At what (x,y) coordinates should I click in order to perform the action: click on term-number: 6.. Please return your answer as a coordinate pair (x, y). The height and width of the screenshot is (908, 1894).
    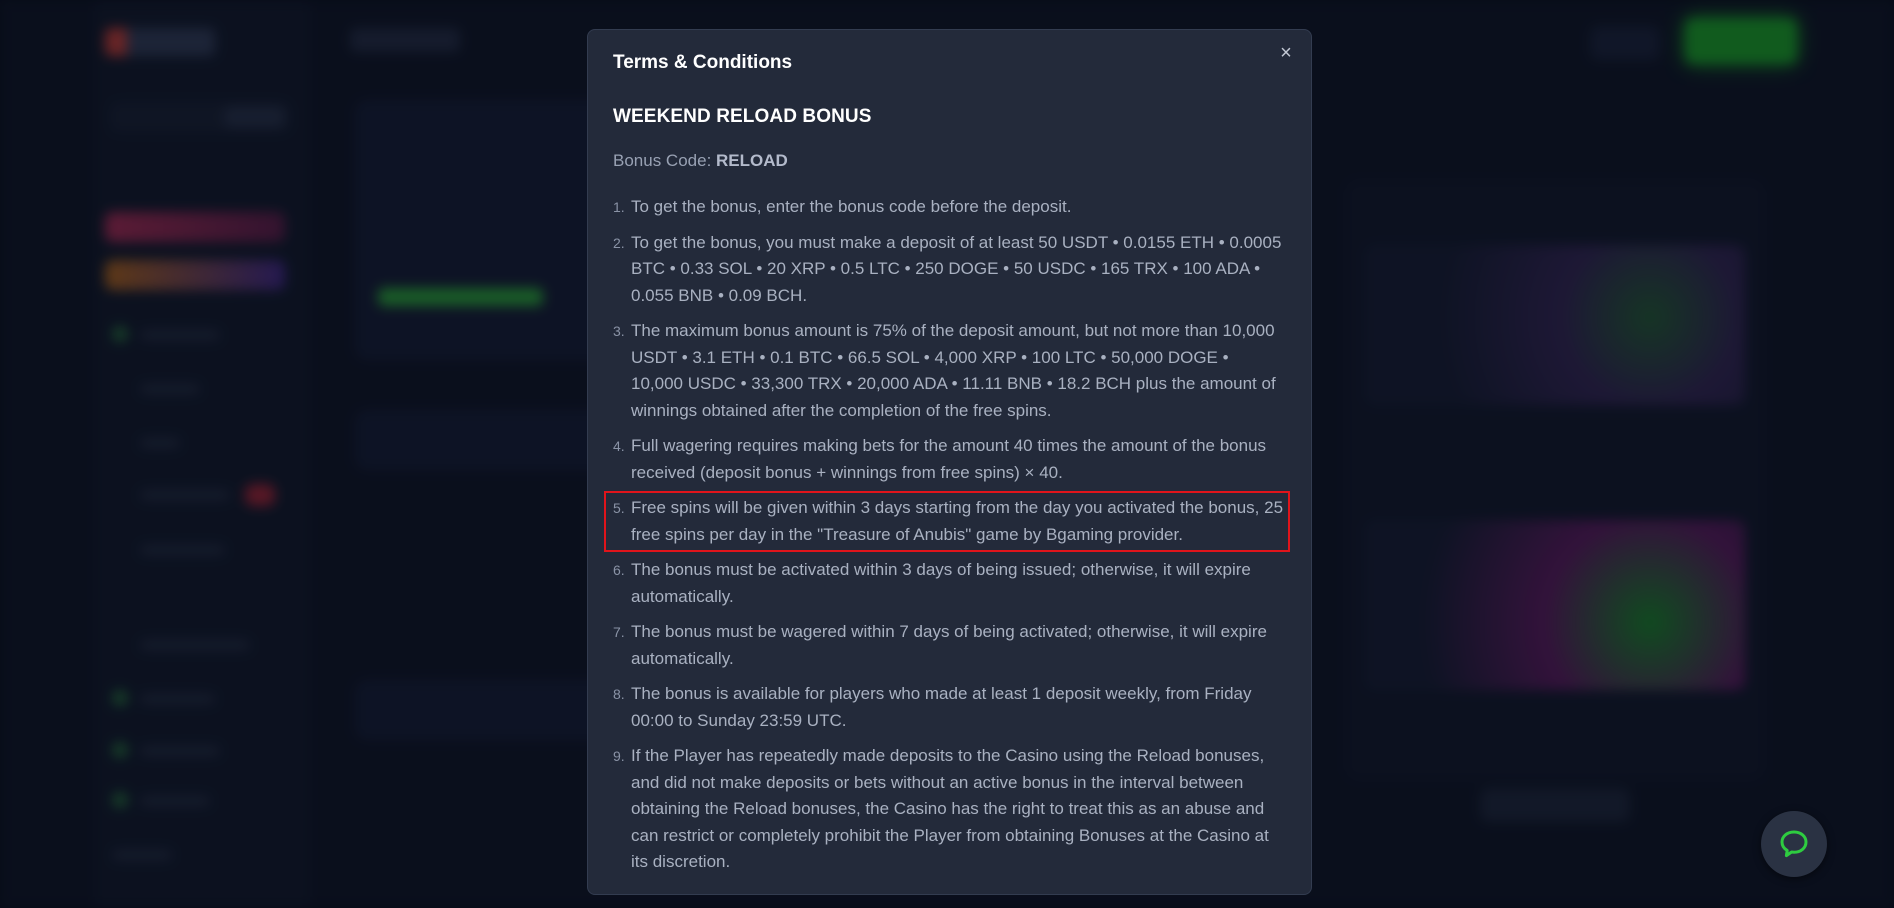
    Looking at the image, I should click on (619, 570).